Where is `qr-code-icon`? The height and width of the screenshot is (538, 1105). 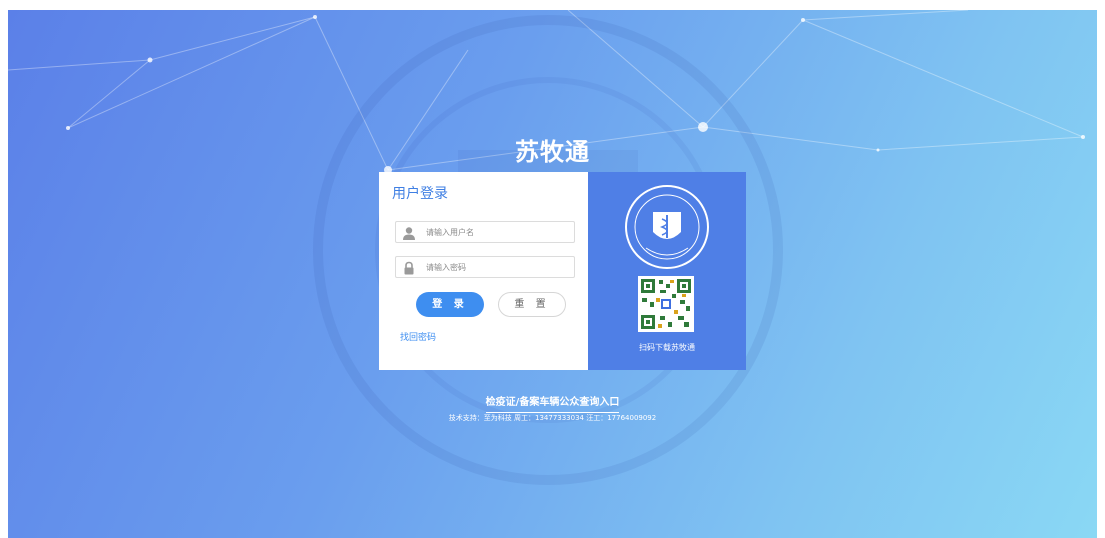 qr-code-icon is located at coordinates (666, 304).